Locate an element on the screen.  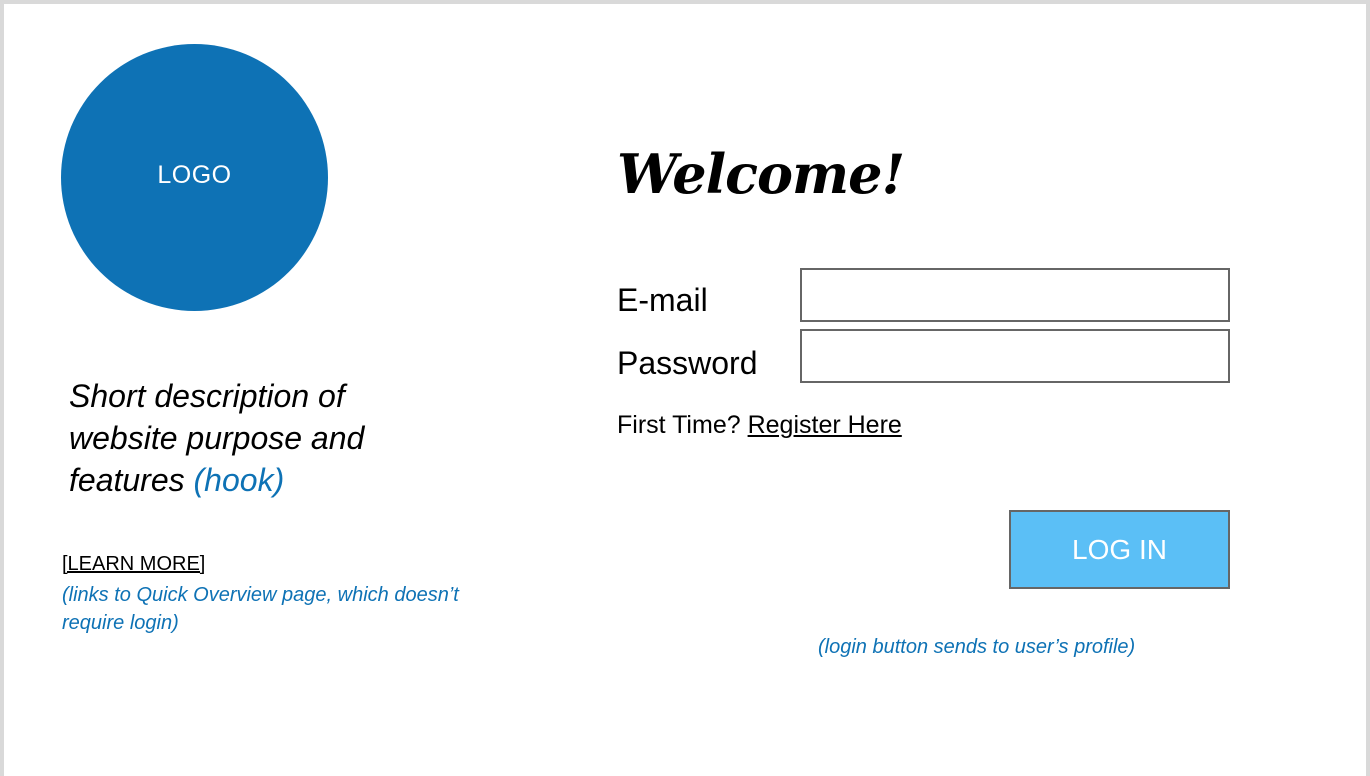
first-time-text: First Time? is located at coordinates (679, 425).